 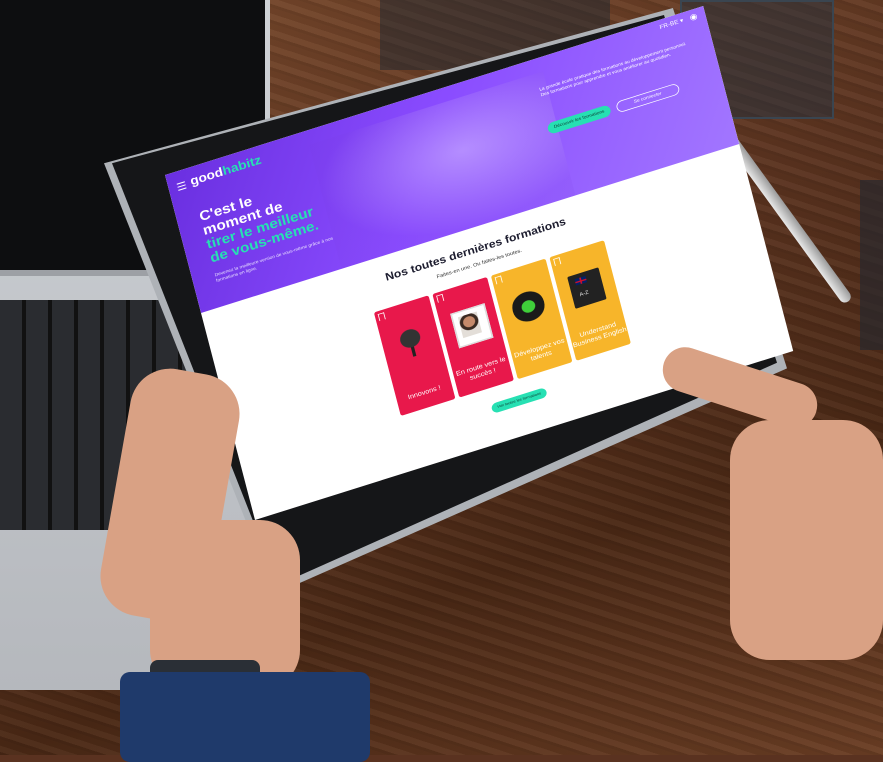 What do you see at coordinates (579, 119) in the screenshot?
I see `discover-button: Découvrir les formations` at bounding box center [579, 119].